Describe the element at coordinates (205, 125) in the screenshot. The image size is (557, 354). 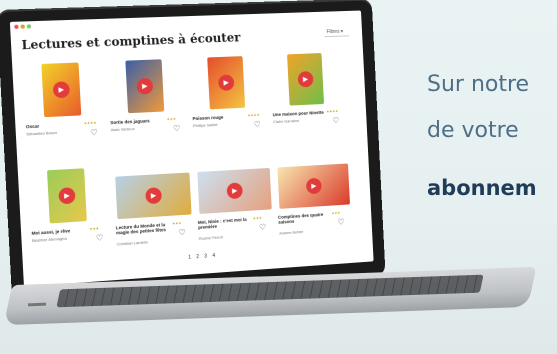
I see `book-author: Phillipe Saillet` at that location.